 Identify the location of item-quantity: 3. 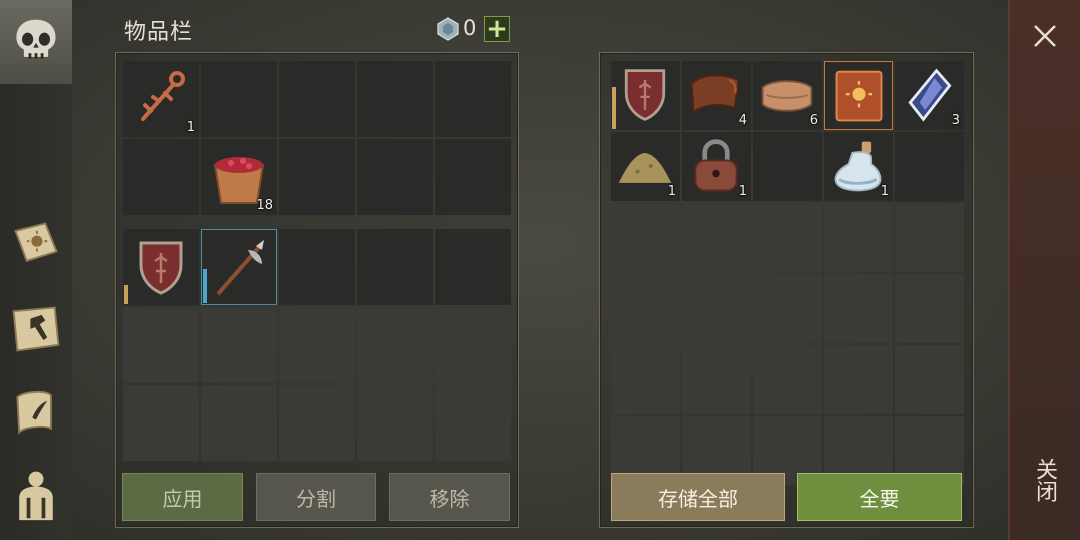
(955, 120).